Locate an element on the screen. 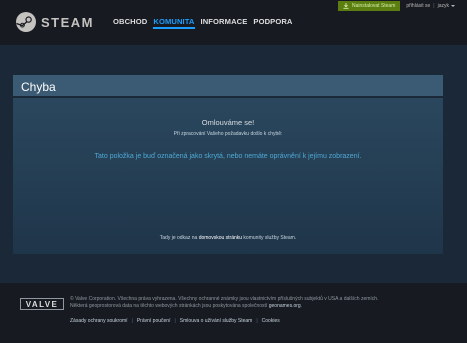 Image resolution: width=467 pixels, height=343 pixels. global-actions: Nainstalovat Steam přihlásit se | jazyk is located at coordinates (396, 6).